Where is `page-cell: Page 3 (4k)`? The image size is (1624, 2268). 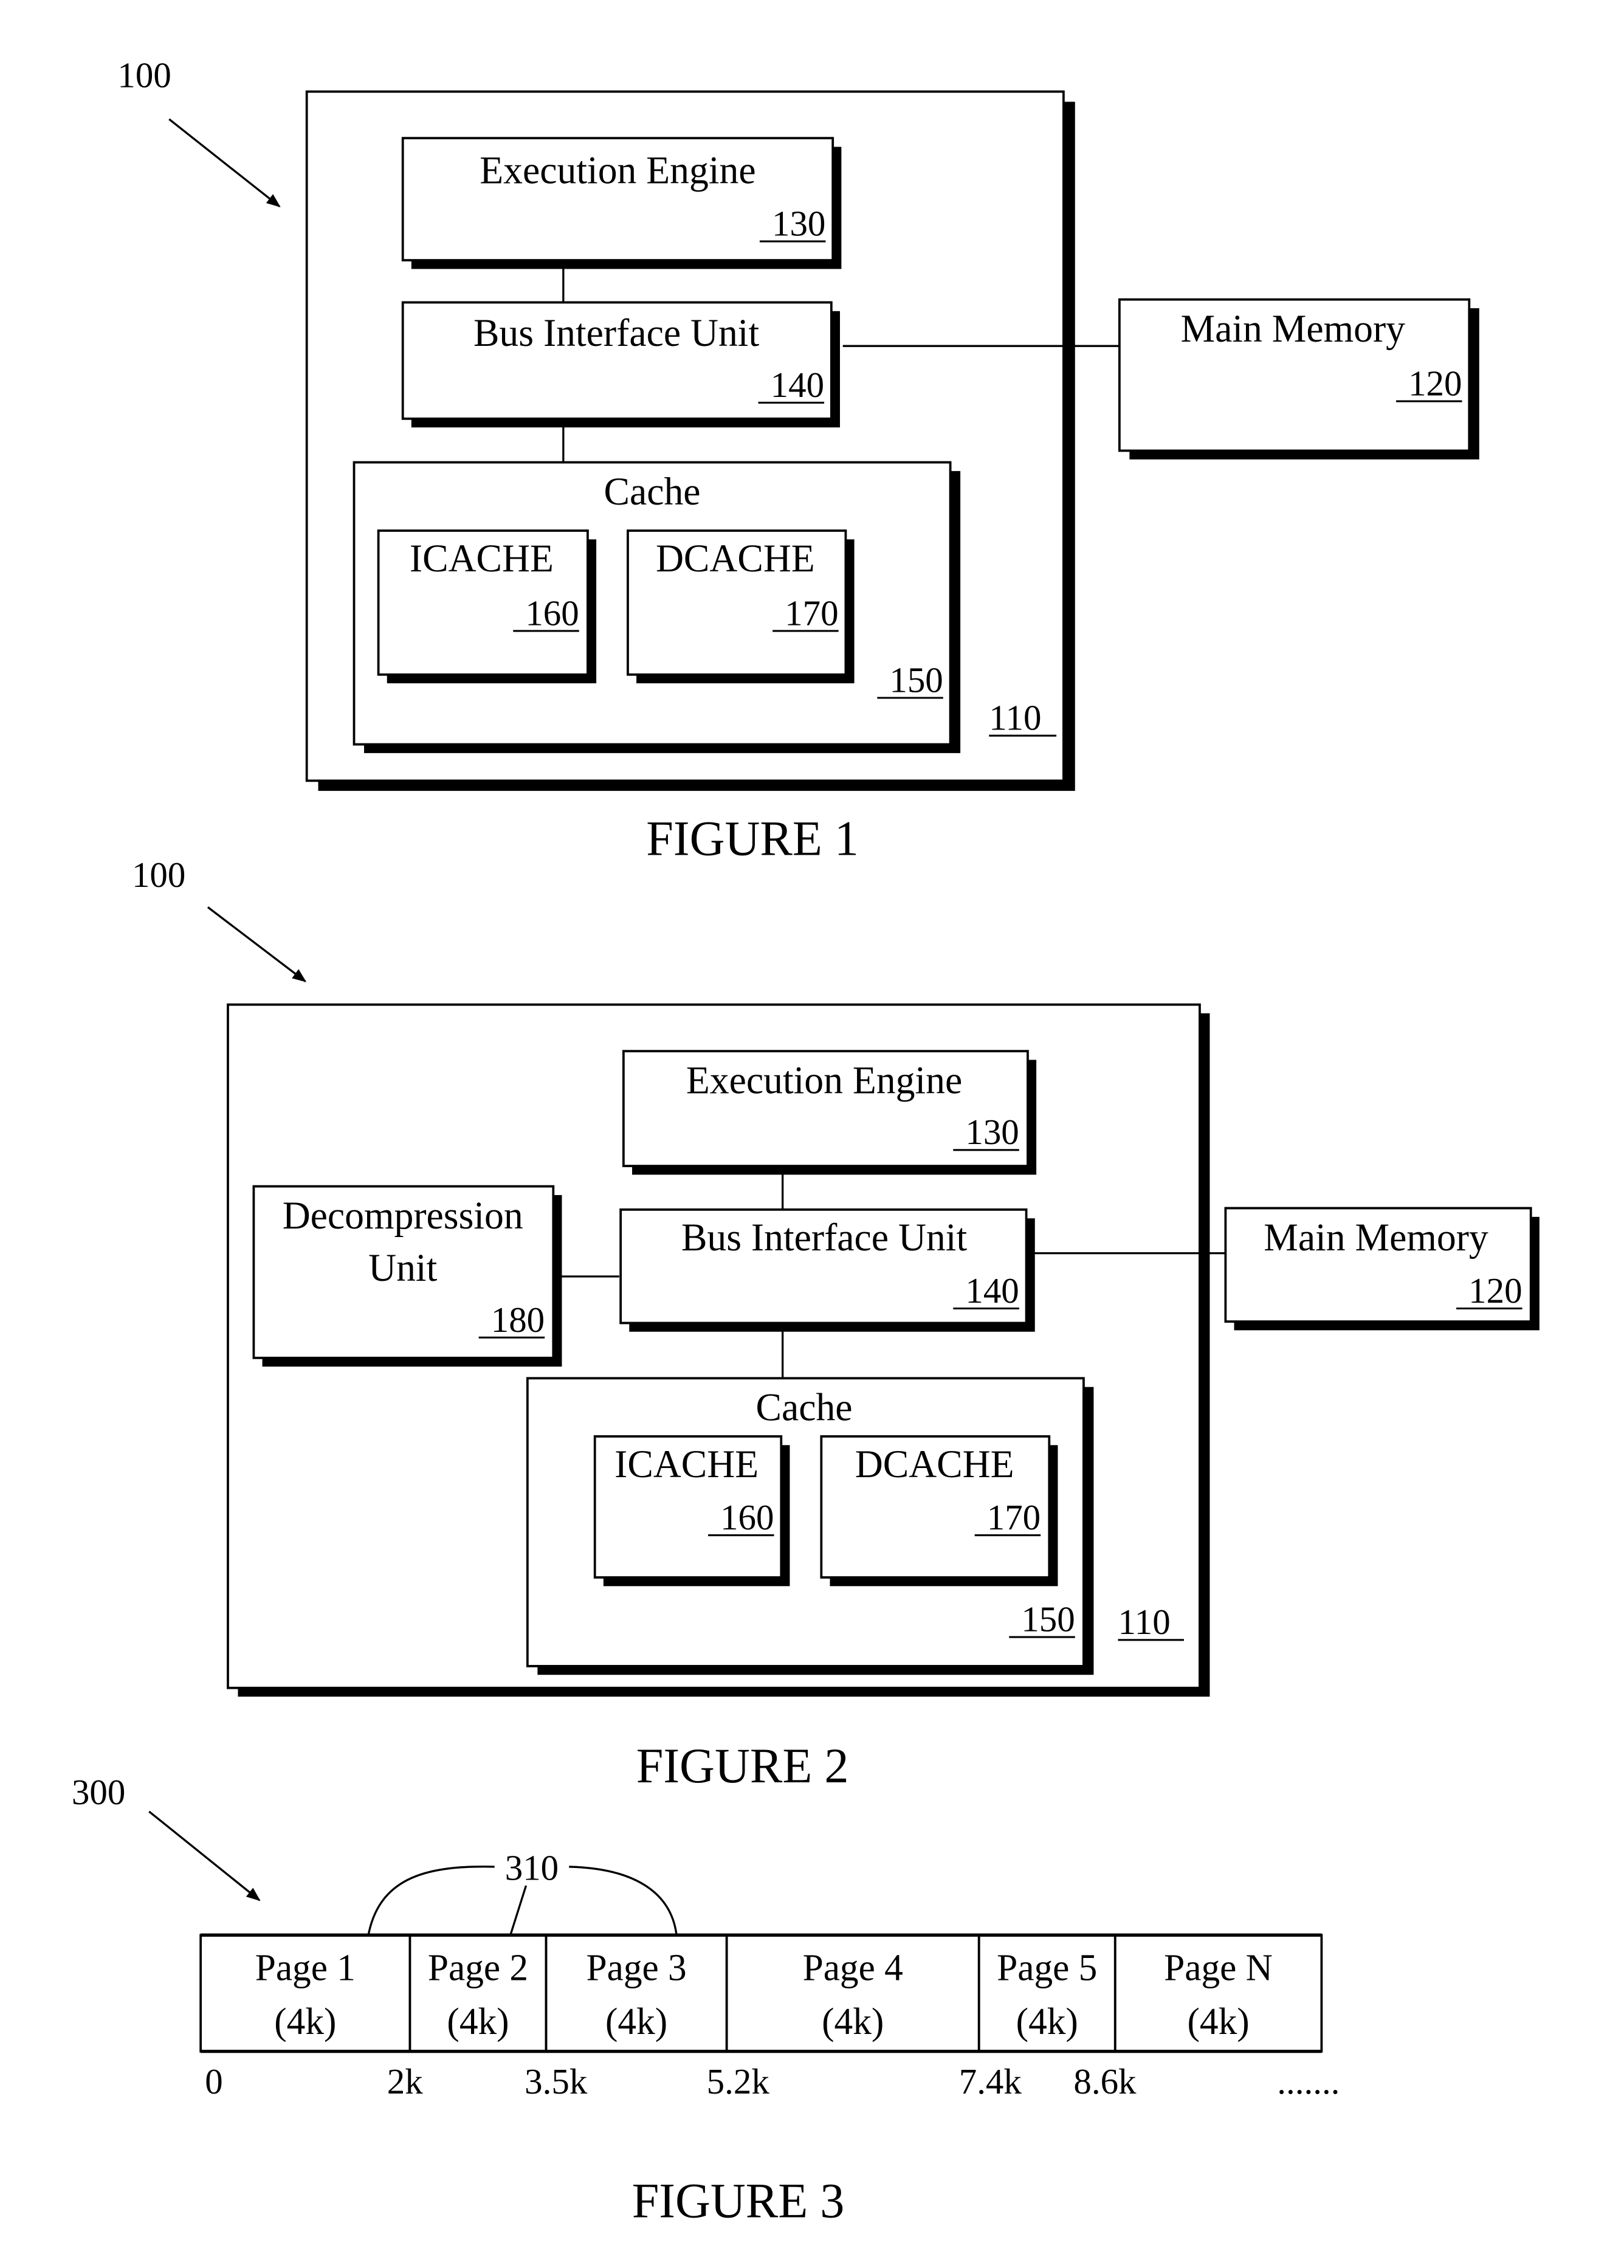 page-cell: Page 3 (4k) is located at coordinates (636, 1994).